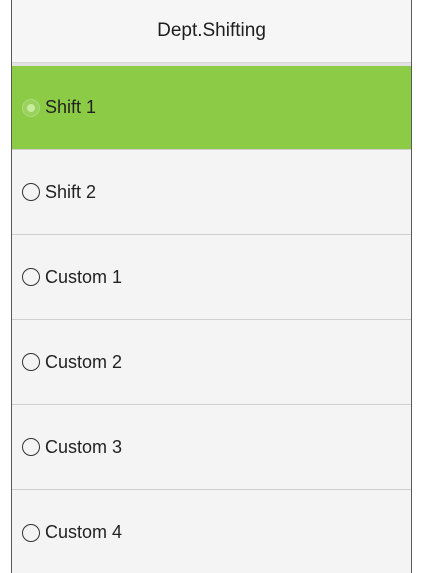 This screenshot has height=573, width=423. Describe the element at coordinates (211, 362) in the screenshot. I see `option-custom-2: Custom 2` at that location.